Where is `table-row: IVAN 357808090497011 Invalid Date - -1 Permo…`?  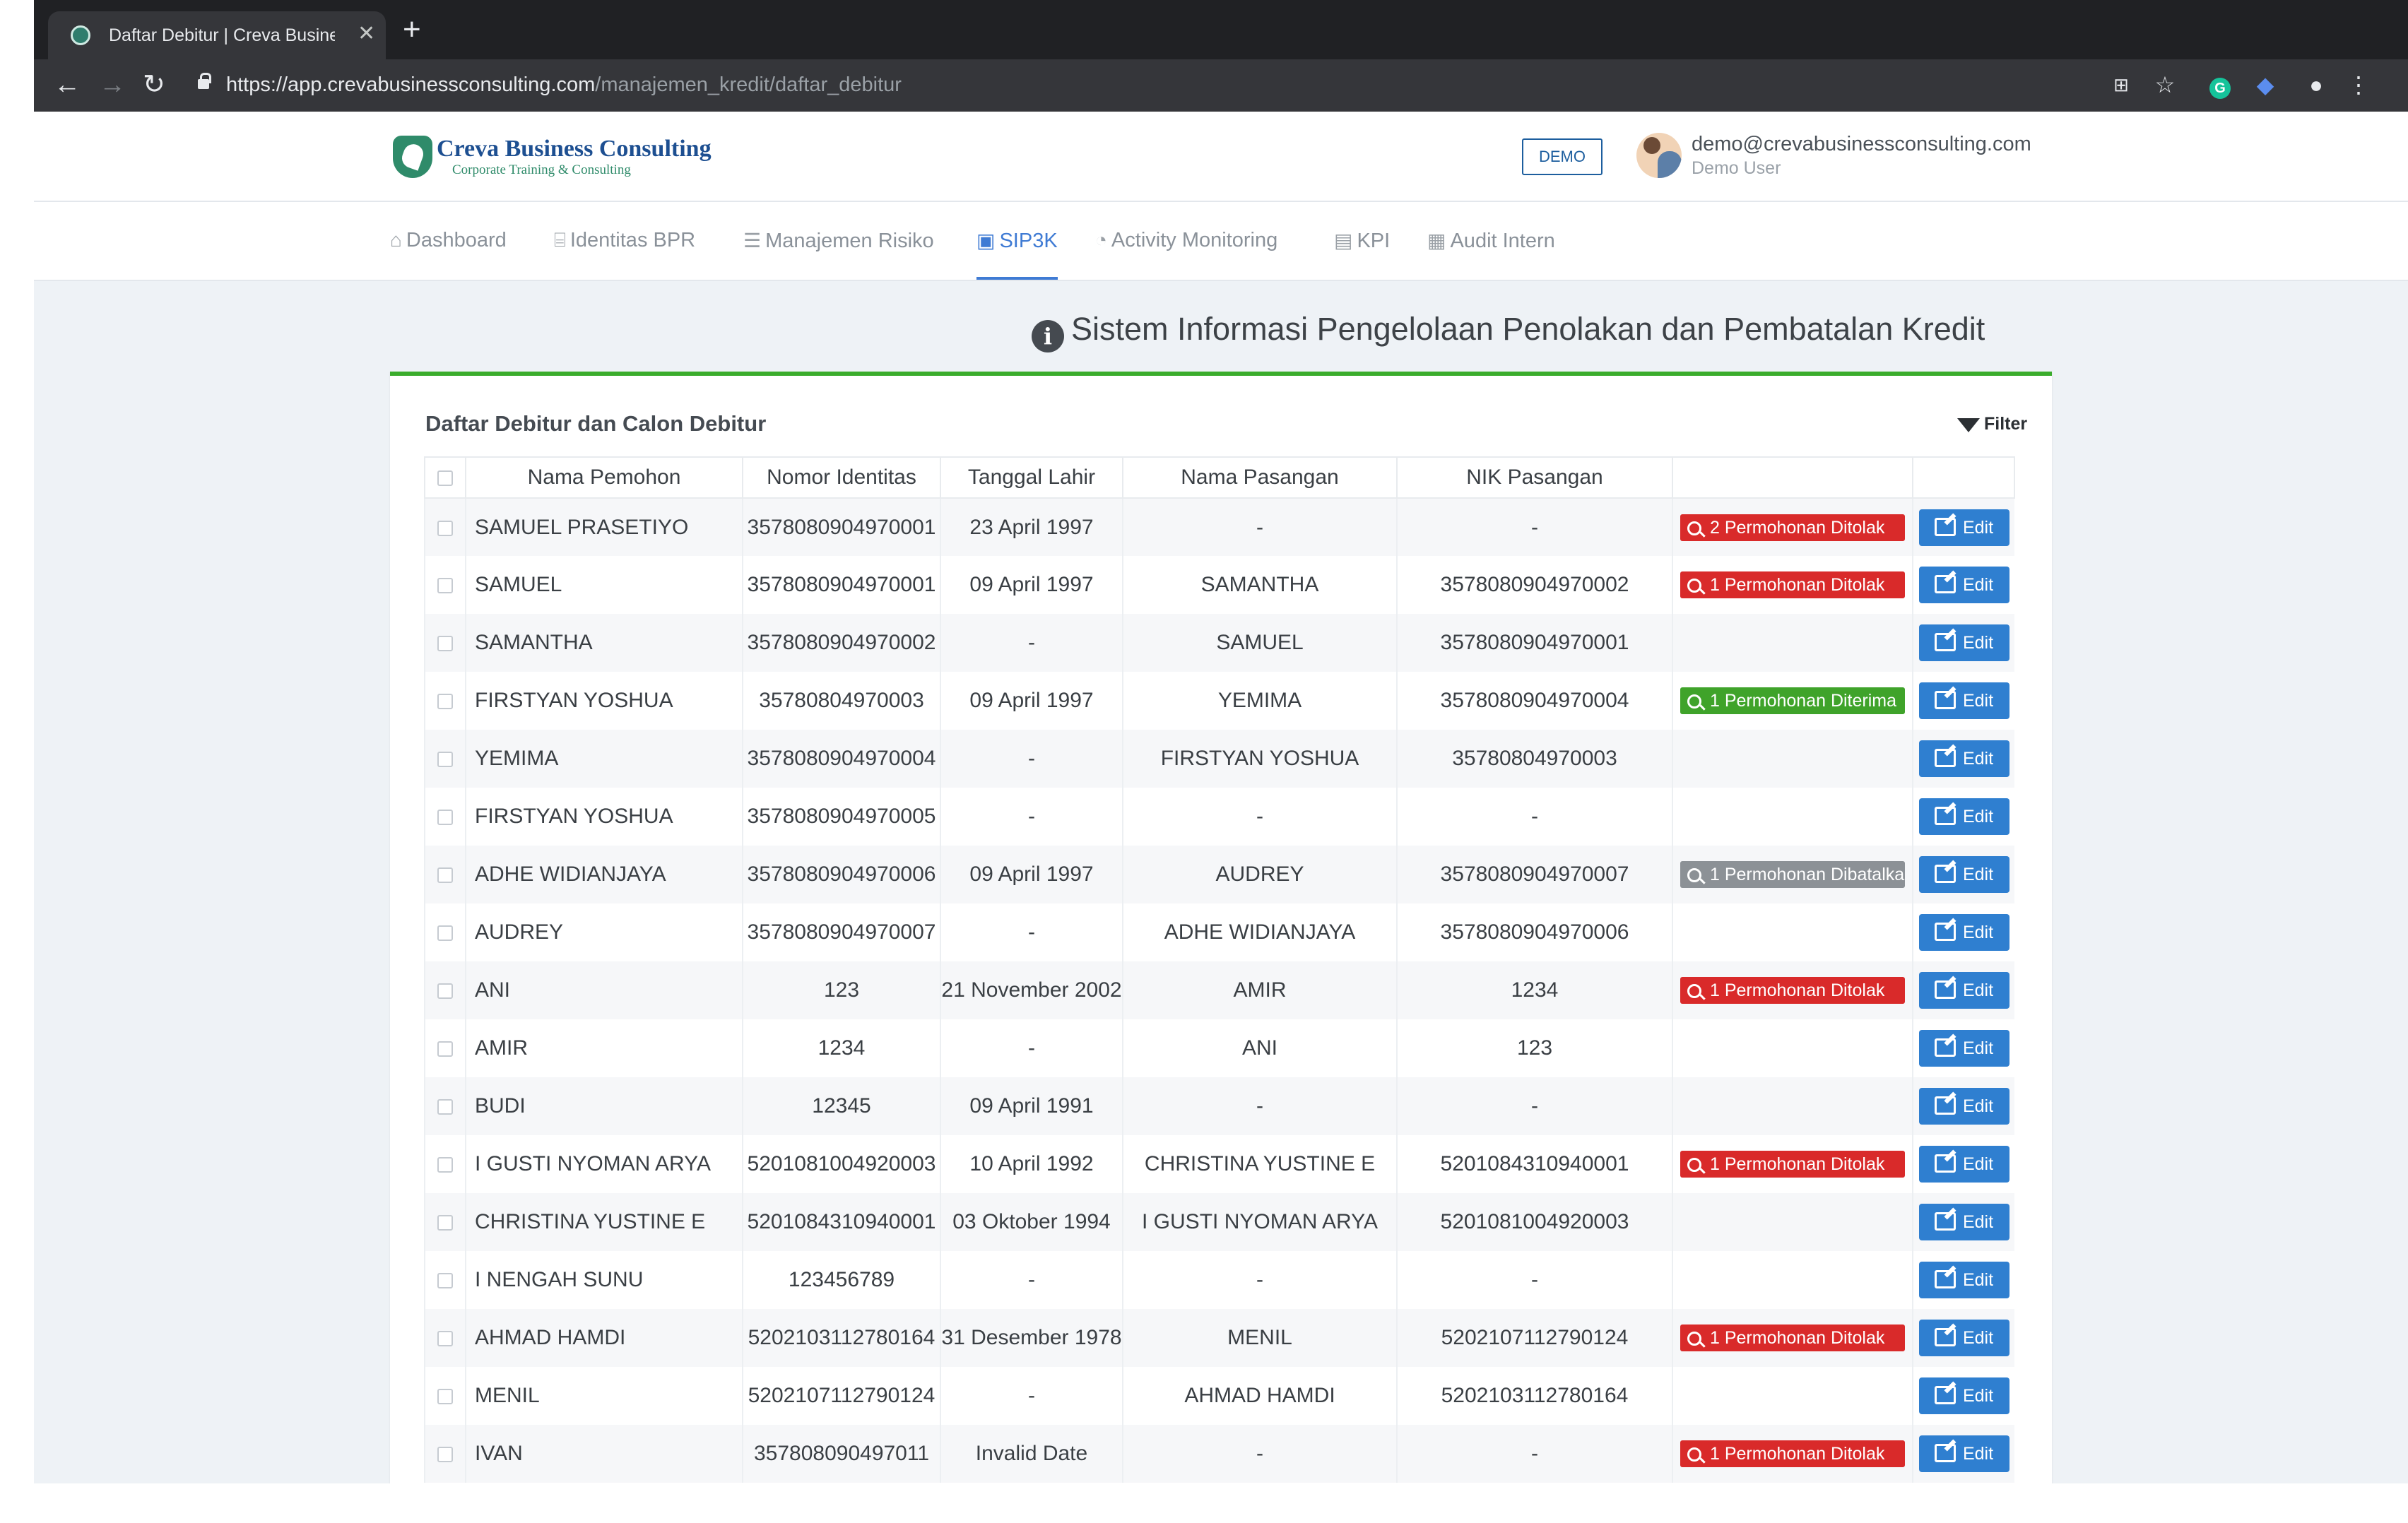 table-row: IVAN 357808090497011 Invalid Date - -1 Permo… is located at coordinates (1219, 1454).